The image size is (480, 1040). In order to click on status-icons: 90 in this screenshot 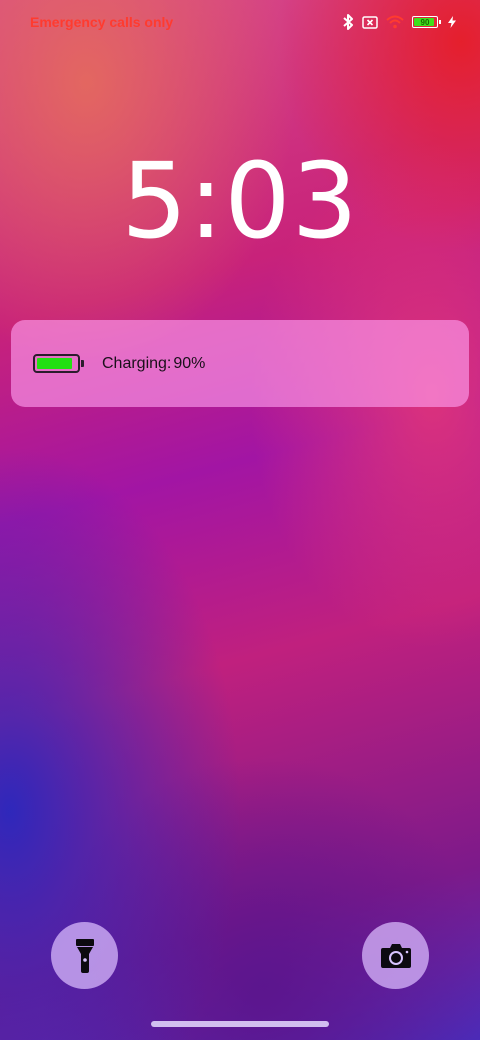, I will do `click(399, 22)`.